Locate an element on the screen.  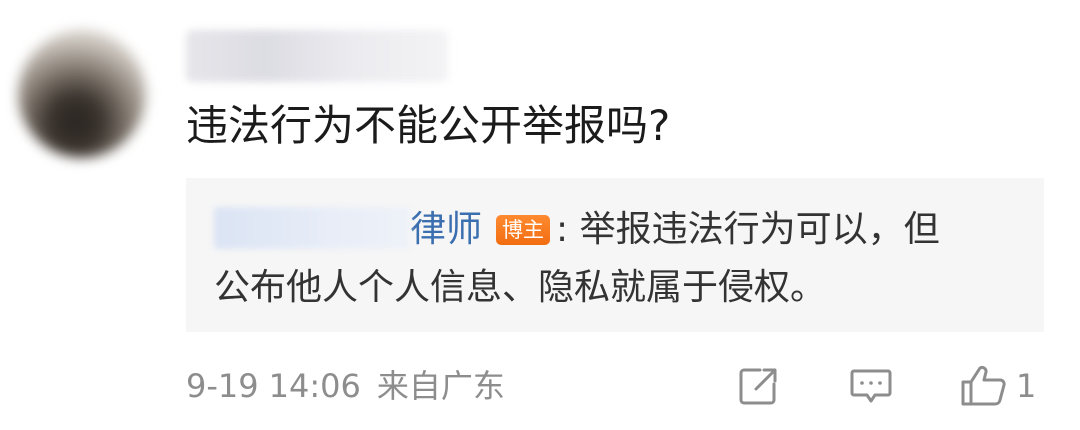
reply-author-suffix: 律师 is located at coordinates (446, 229).